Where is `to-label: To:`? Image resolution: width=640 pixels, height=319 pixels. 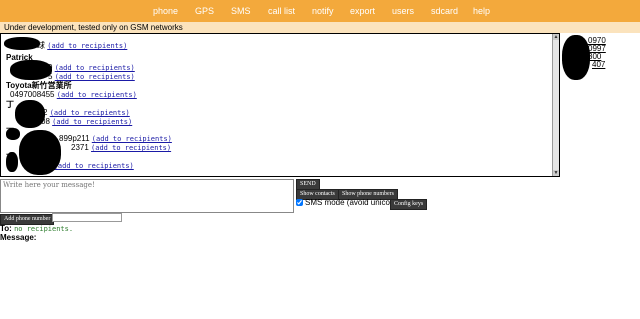 to-label: To: is located at coordinates (6, 228).